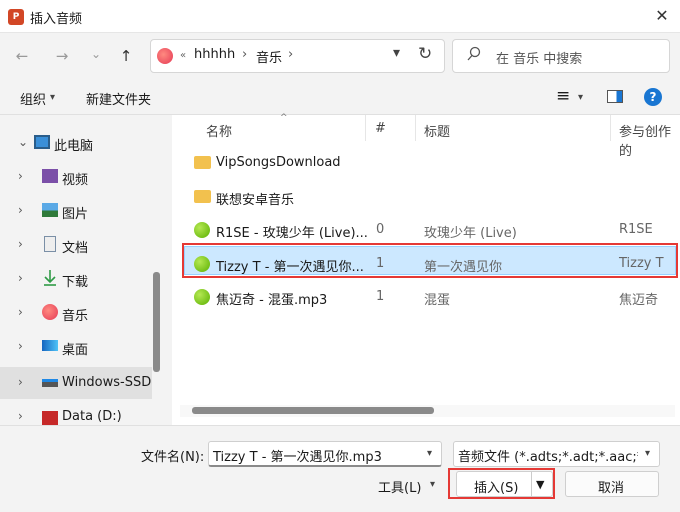 The height and width of the screenshot is (512, 680). I want to click on view-caret-icon: ▾, so click(580, 97).